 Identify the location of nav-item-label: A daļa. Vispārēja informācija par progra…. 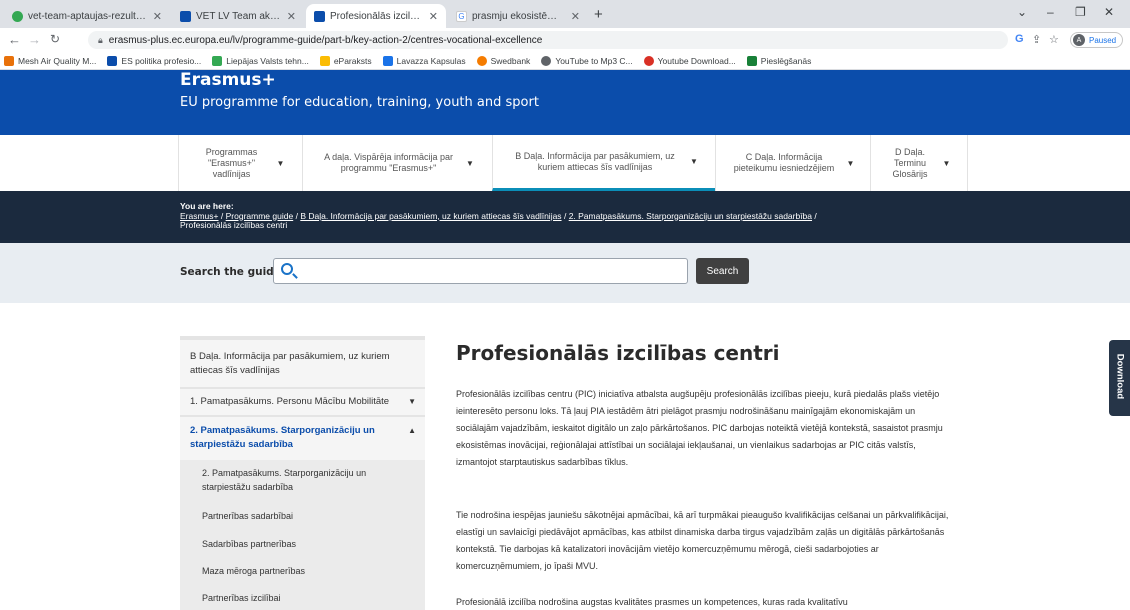
(388, 162).